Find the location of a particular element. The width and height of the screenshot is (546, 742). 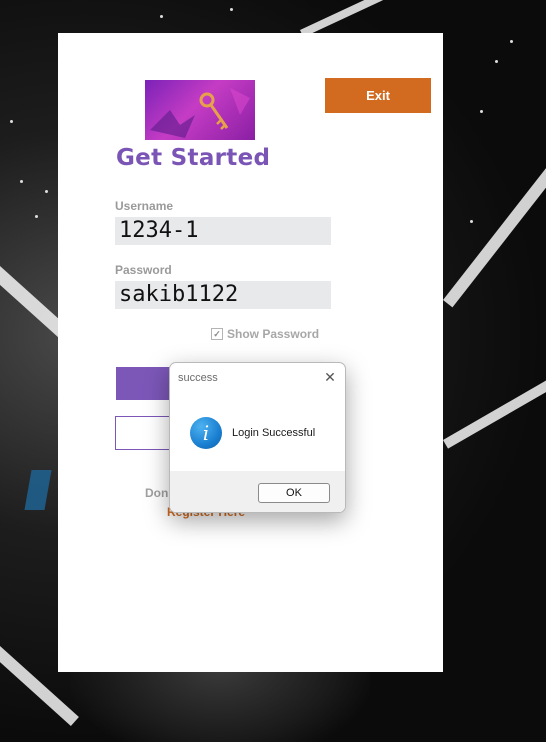

dialog-title: success is located at coordinates (198, 378).